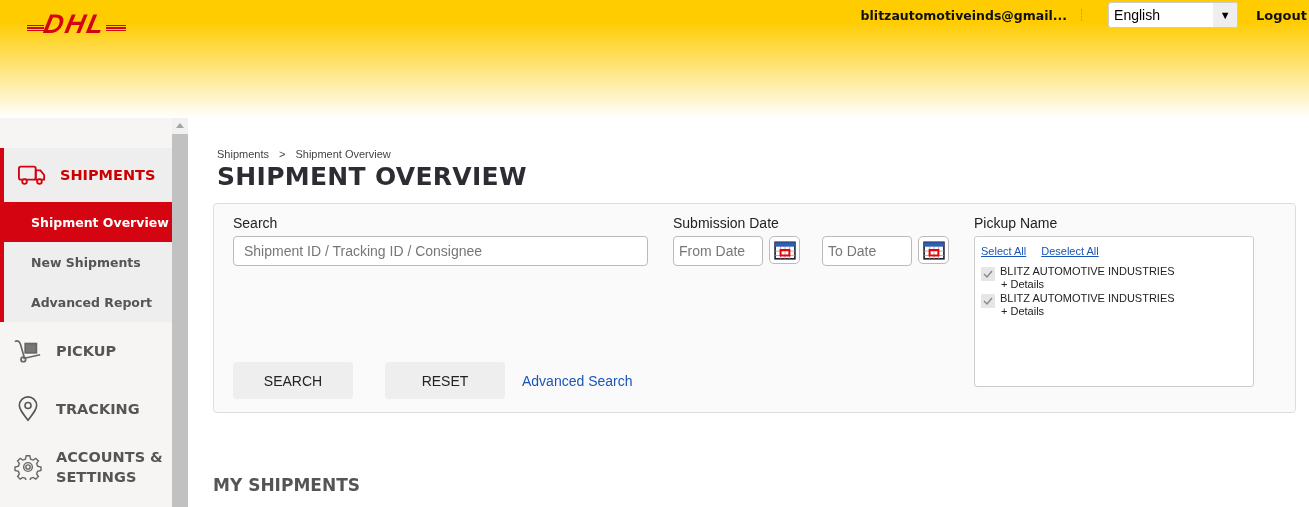 The height and width of the screenshot is (507, 1309). Describe the element at coordinates (256, 223) in the screenshot. I see `field-label: Search` at that location.